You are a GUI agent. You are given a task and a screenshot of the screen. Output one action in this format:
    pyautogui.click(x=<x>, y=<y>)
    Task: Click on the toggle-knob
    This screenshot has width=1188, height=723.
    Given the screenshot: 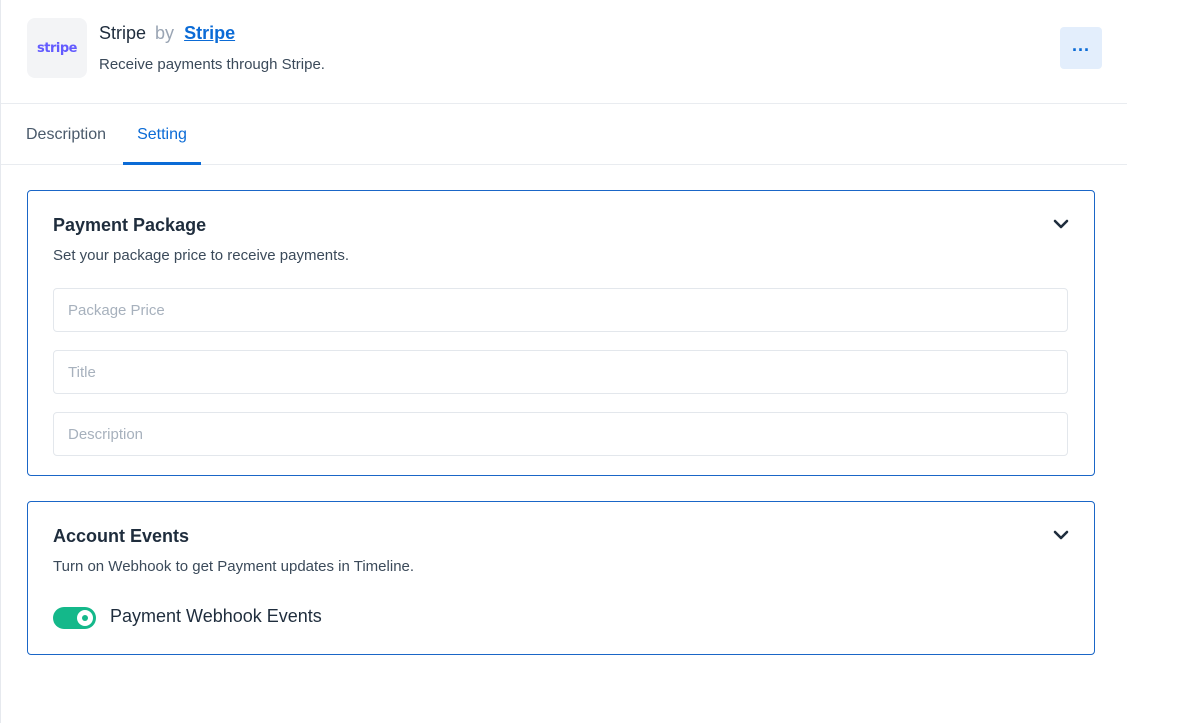 What is the action you would take?
    pyautogui.click(x=85, y=618)
    